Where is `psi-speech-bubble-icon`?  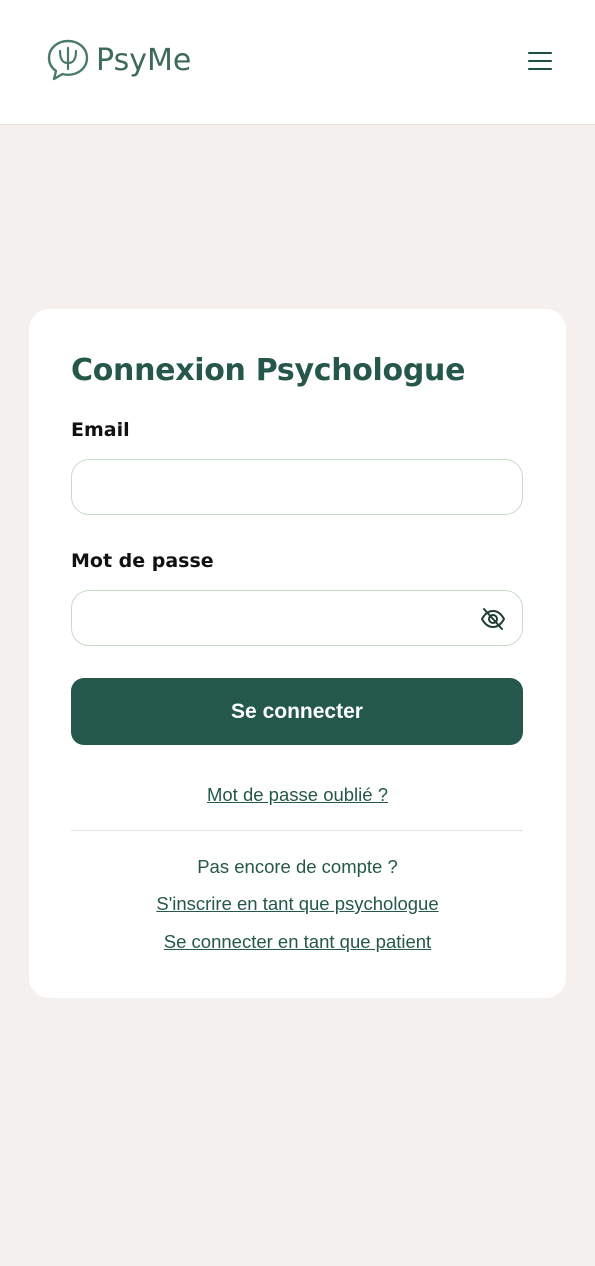
psi-speech-bubble-icon is located at coordinates (68, 60).